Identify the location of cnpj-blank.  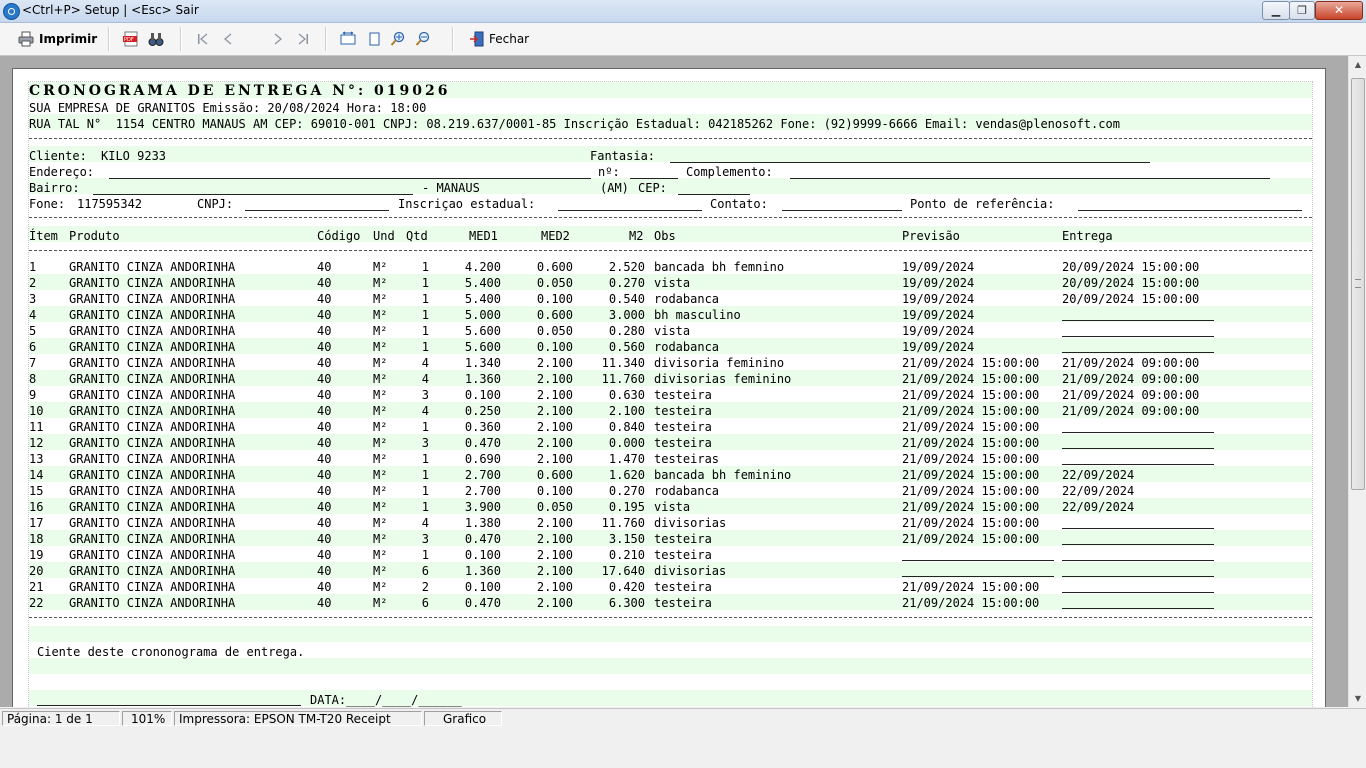
(317, 210).